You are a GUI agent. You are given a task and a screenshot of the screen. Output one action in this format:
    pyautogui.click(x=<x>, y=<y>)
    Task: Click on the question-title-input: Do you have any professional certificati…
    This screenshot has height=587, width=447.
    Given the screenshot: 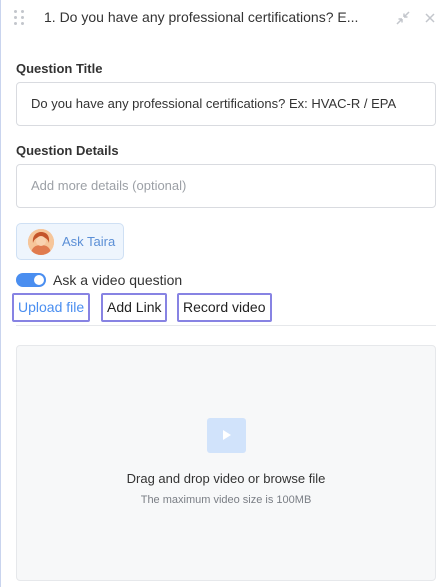 What is the action you would take?
    pyautogui.click(x=226, y=104)
    